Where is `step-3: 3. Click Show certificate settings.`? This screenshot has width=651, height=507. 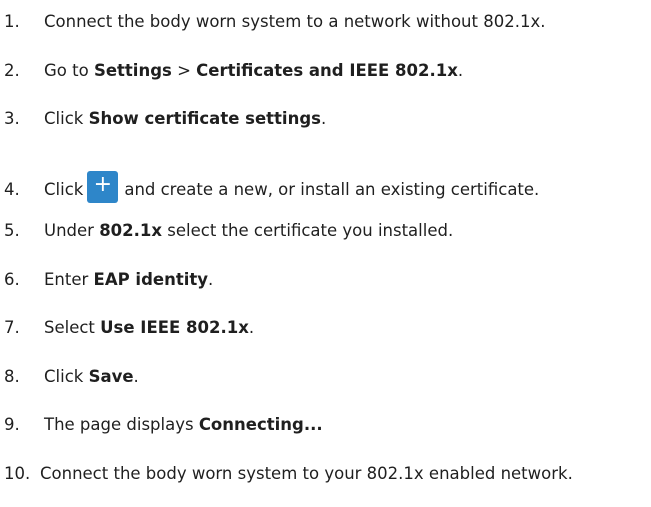
step-3: 3. Click Show certificate settings. is located at coordinates (165, 119).